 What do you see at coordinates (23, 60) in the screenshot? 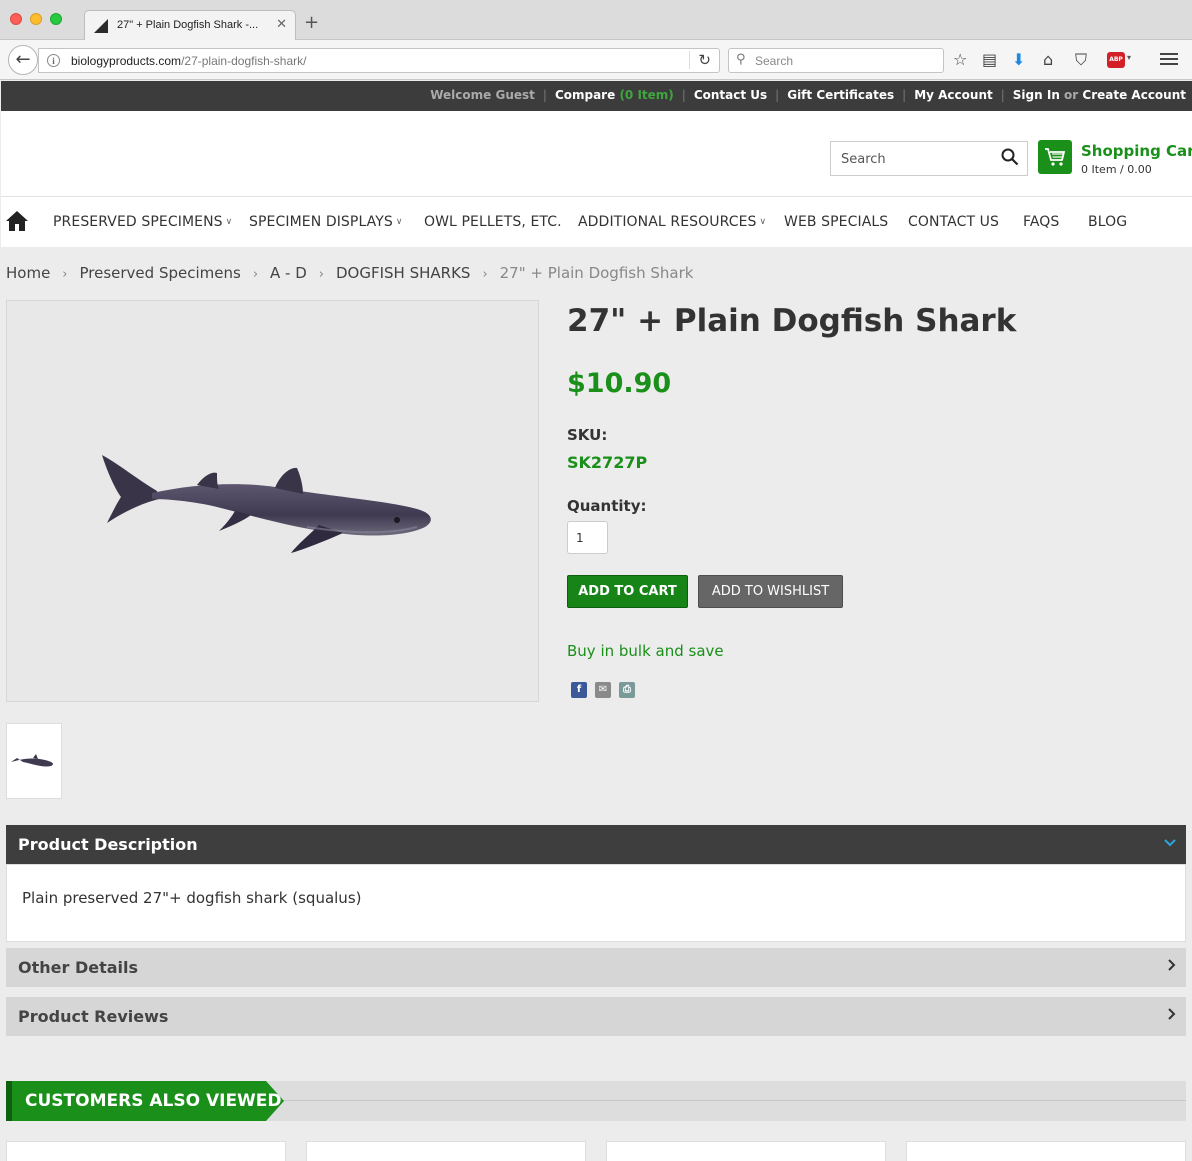
I see `back-button: ←` at bounding box center [23, 60].